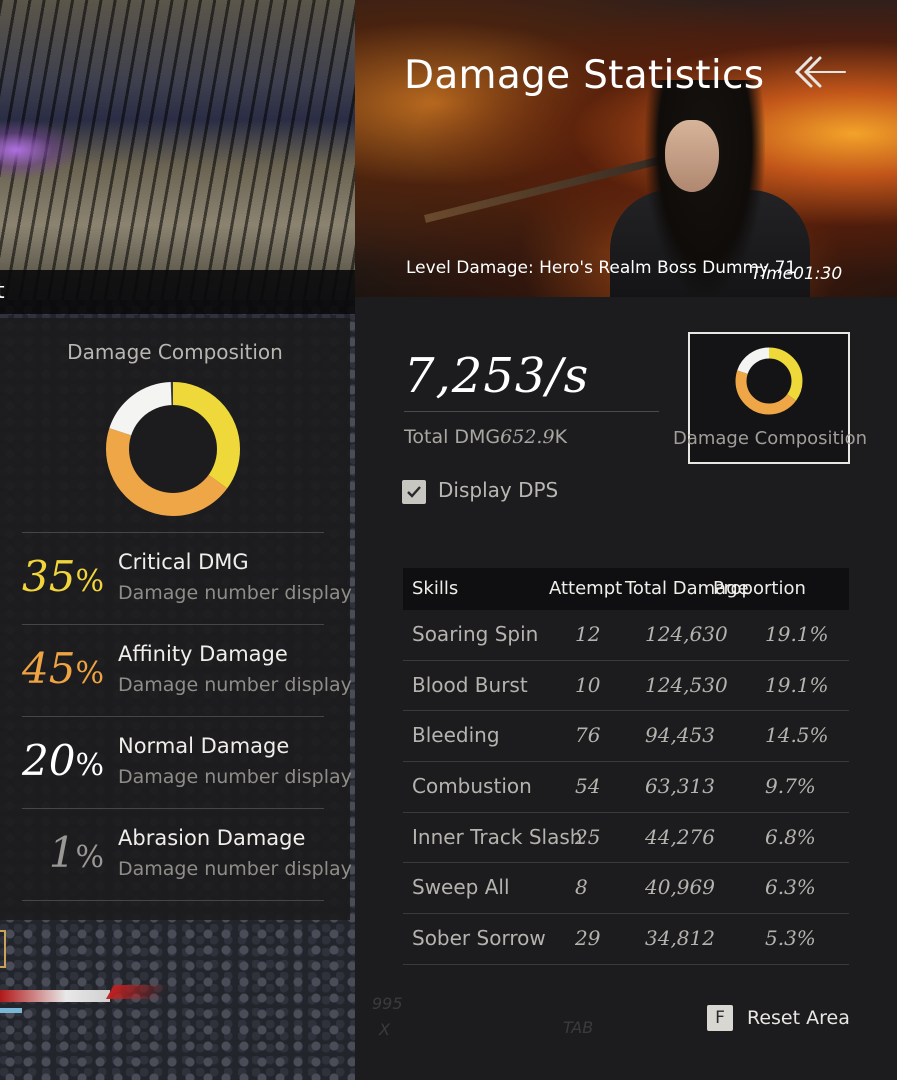  I want to click on skill-name: Blood Burst, so click(470, 684).